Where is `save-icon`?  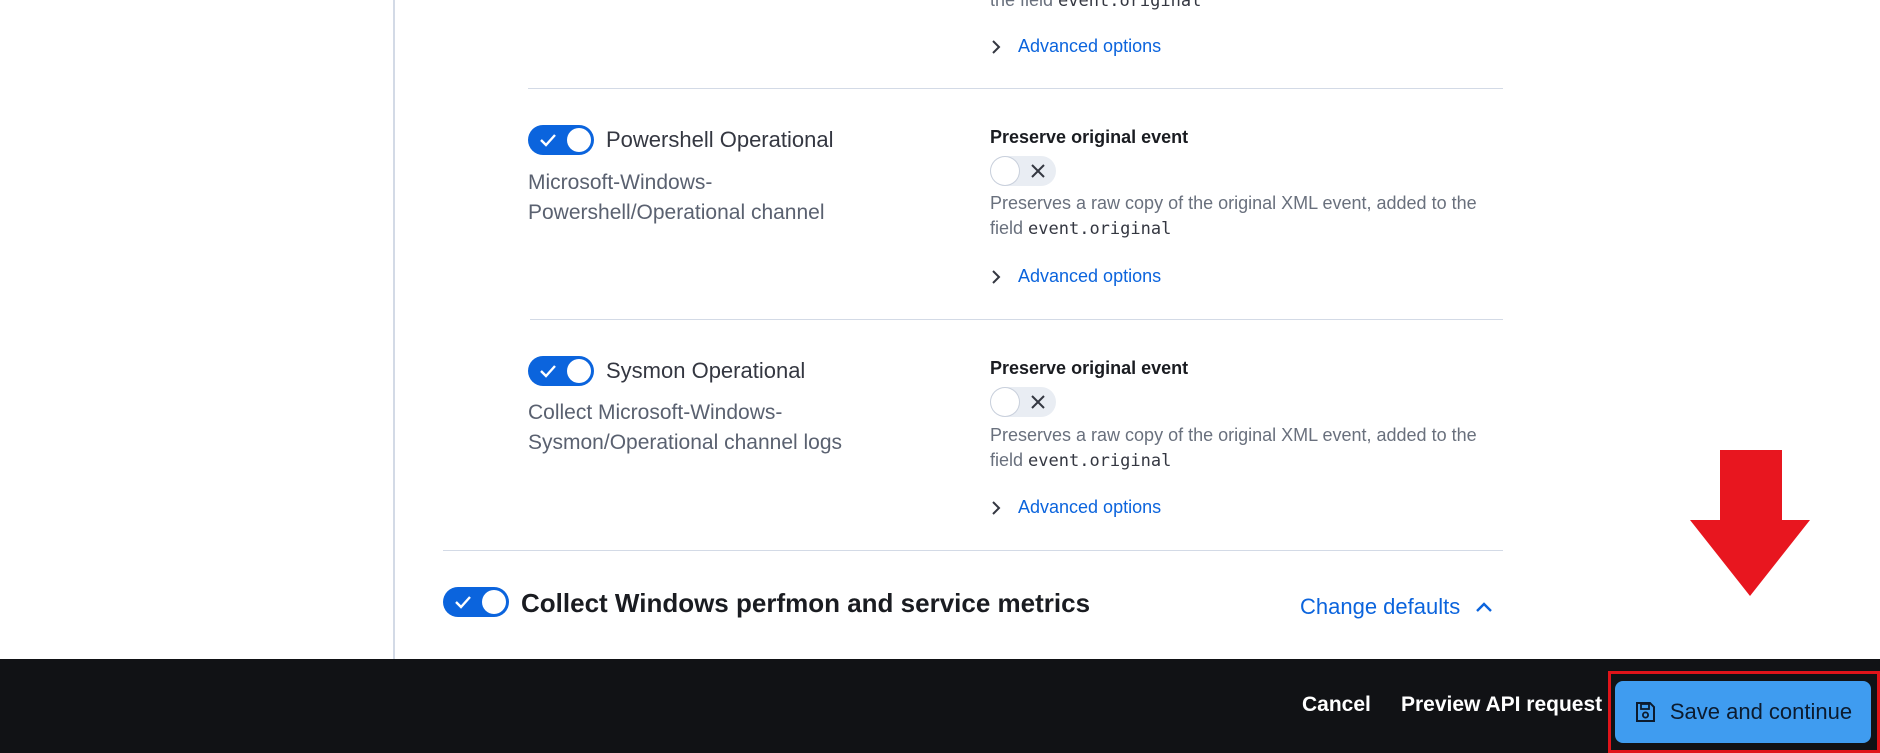 save-icon is located at coordinates (1645, 712).